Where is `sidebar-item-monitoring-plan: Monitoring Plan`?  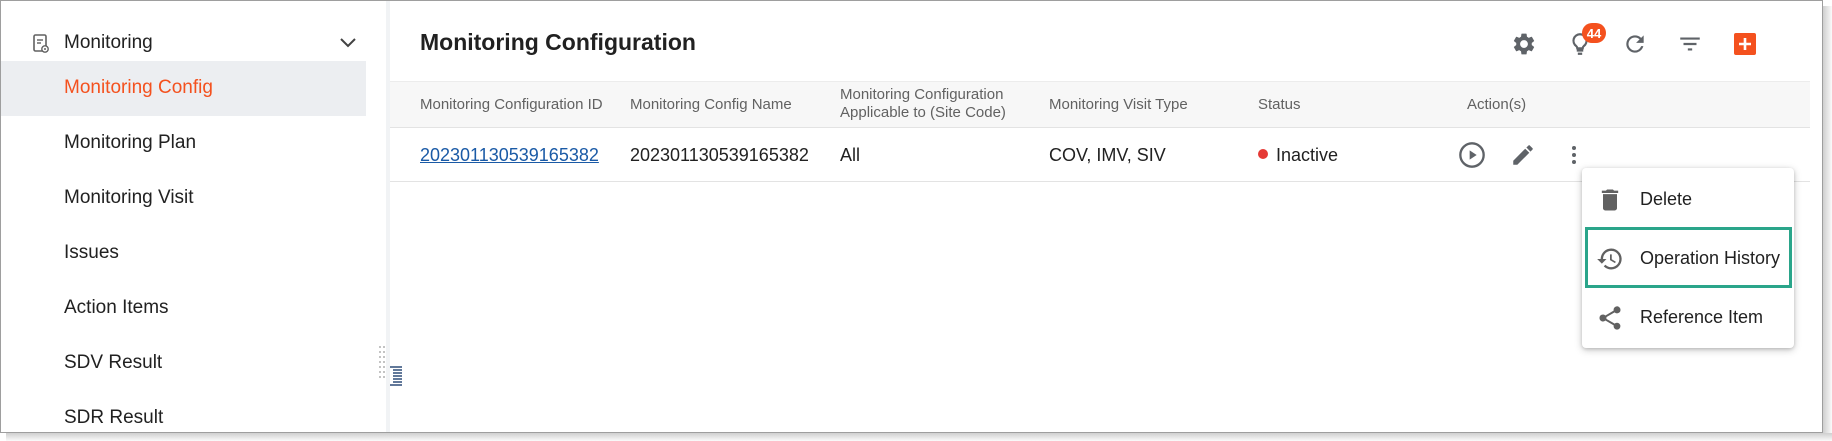 sidebar-item-monitoring-plan: Monitoring Plan is located at coordinates (183, 143).